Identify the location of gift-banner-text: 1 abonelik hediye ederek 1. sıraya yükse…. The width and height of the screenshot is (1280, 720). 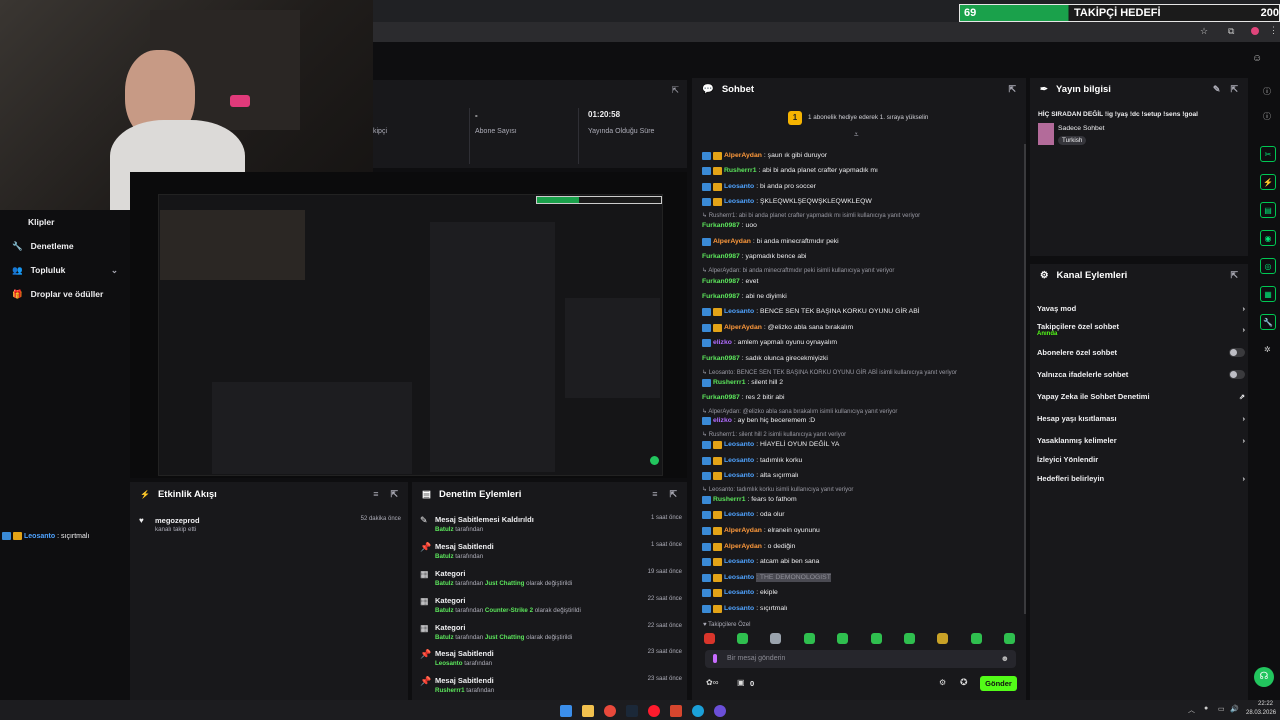
(868, 117).